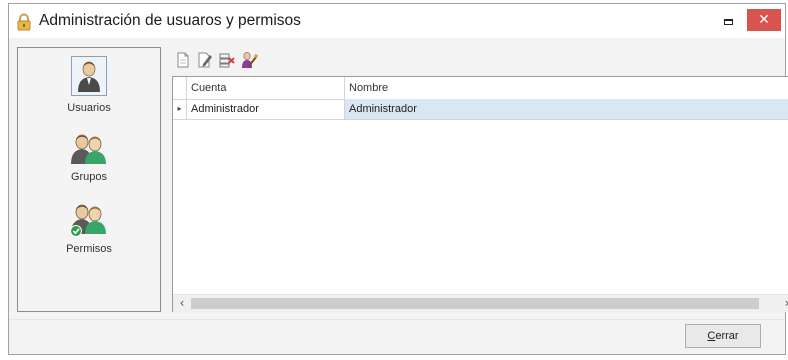  I want to click on horizontal-scrollbar: ‹ ›, so click(480, 303).